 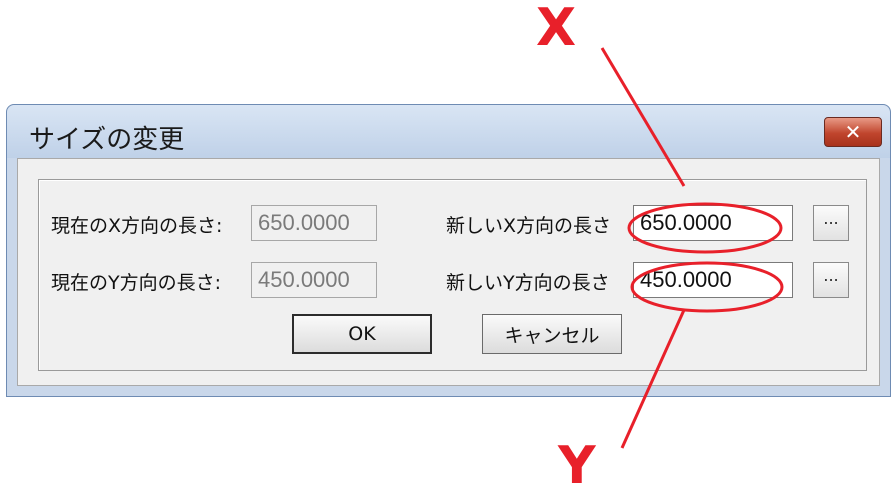 What do you see at coordinates (362, 334) in the screenshot?
I see `ok-button: OK` at bounding box center [362, 334].